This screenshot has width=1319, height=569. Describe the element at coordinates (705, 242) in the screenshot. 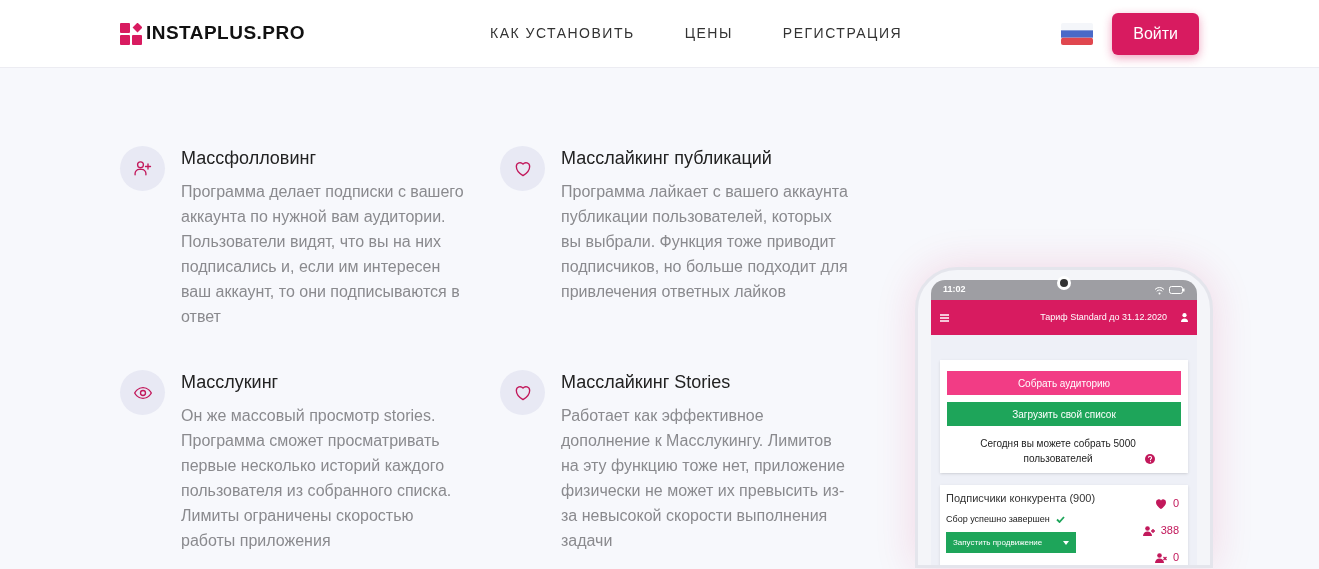

I see `feature-description: Программа лайкает с вашего аккаунта публикации пользователей, которых вы выбрали. Функция тоже приводит подписчиков, но больше подходит для привлечения ответных лайков` at that location.